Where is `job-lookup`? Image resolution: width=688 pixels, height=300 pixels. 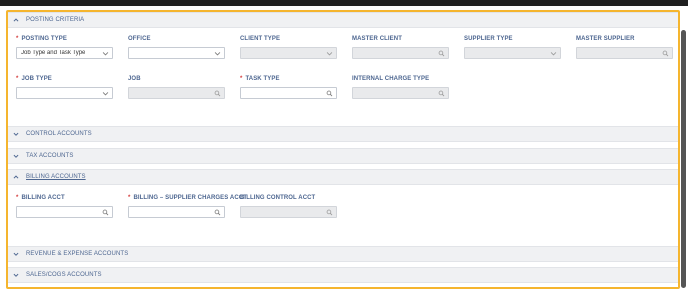
job-lookup is located at coordinates (176, 93).